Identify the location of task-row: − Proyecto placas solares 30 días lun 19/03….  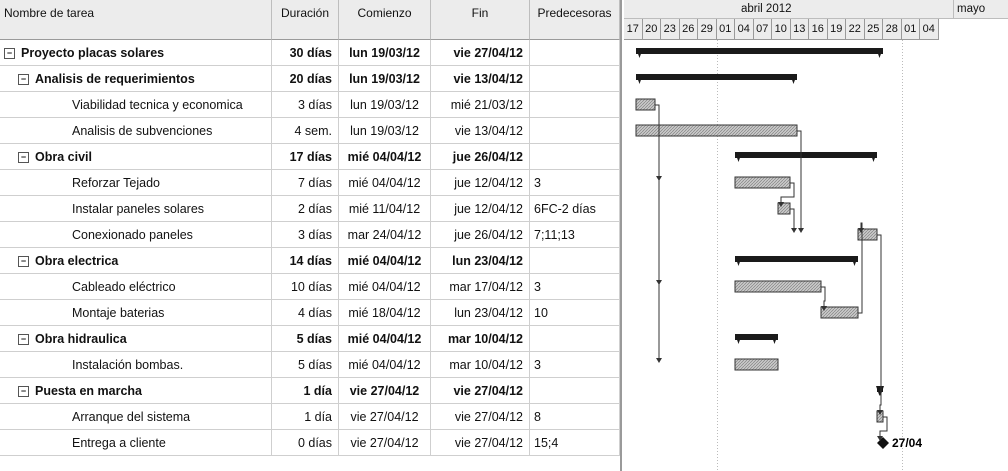
(310, 53).